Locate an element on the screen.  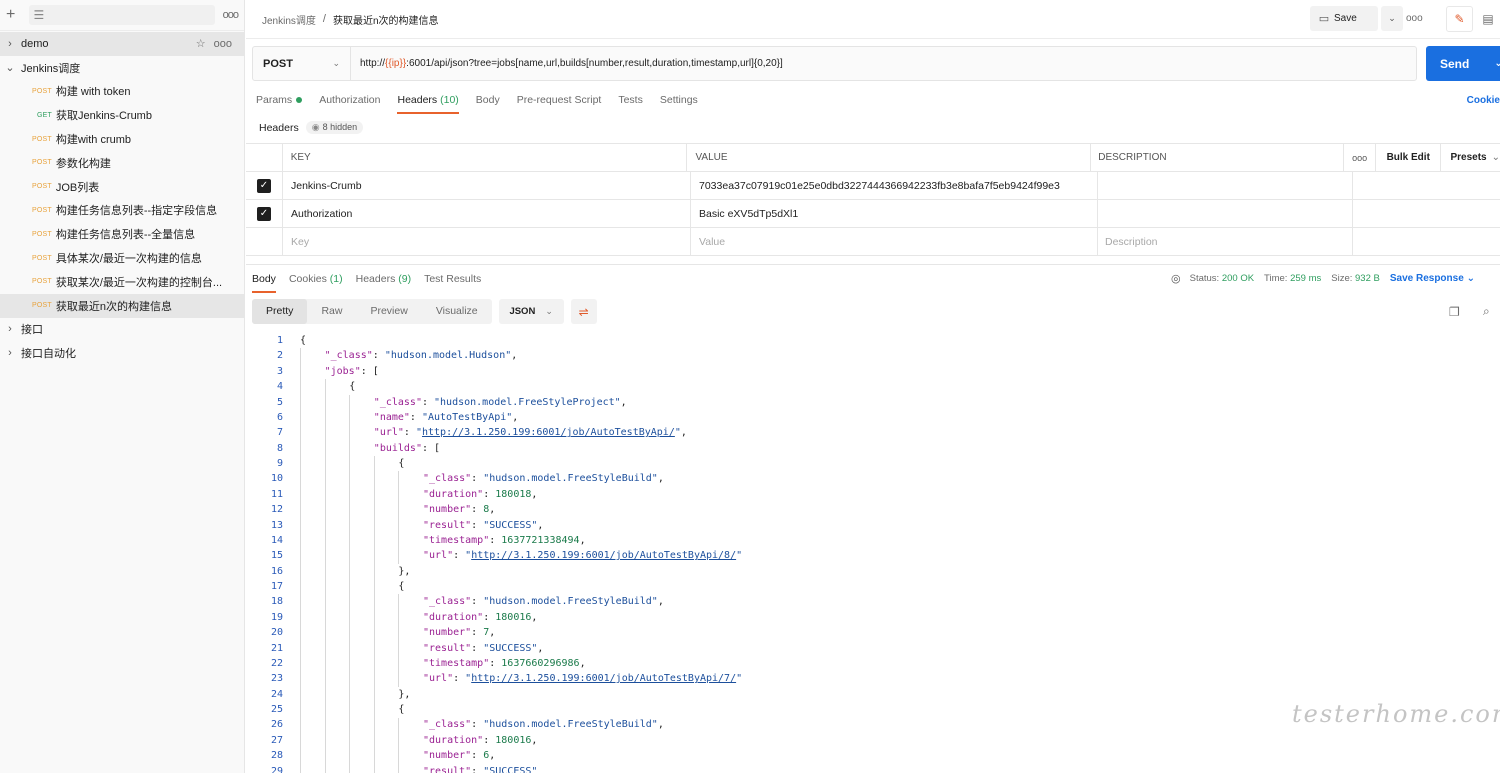
sidebar-request: POST 参数化构建 is located at coordinates (122, 163).